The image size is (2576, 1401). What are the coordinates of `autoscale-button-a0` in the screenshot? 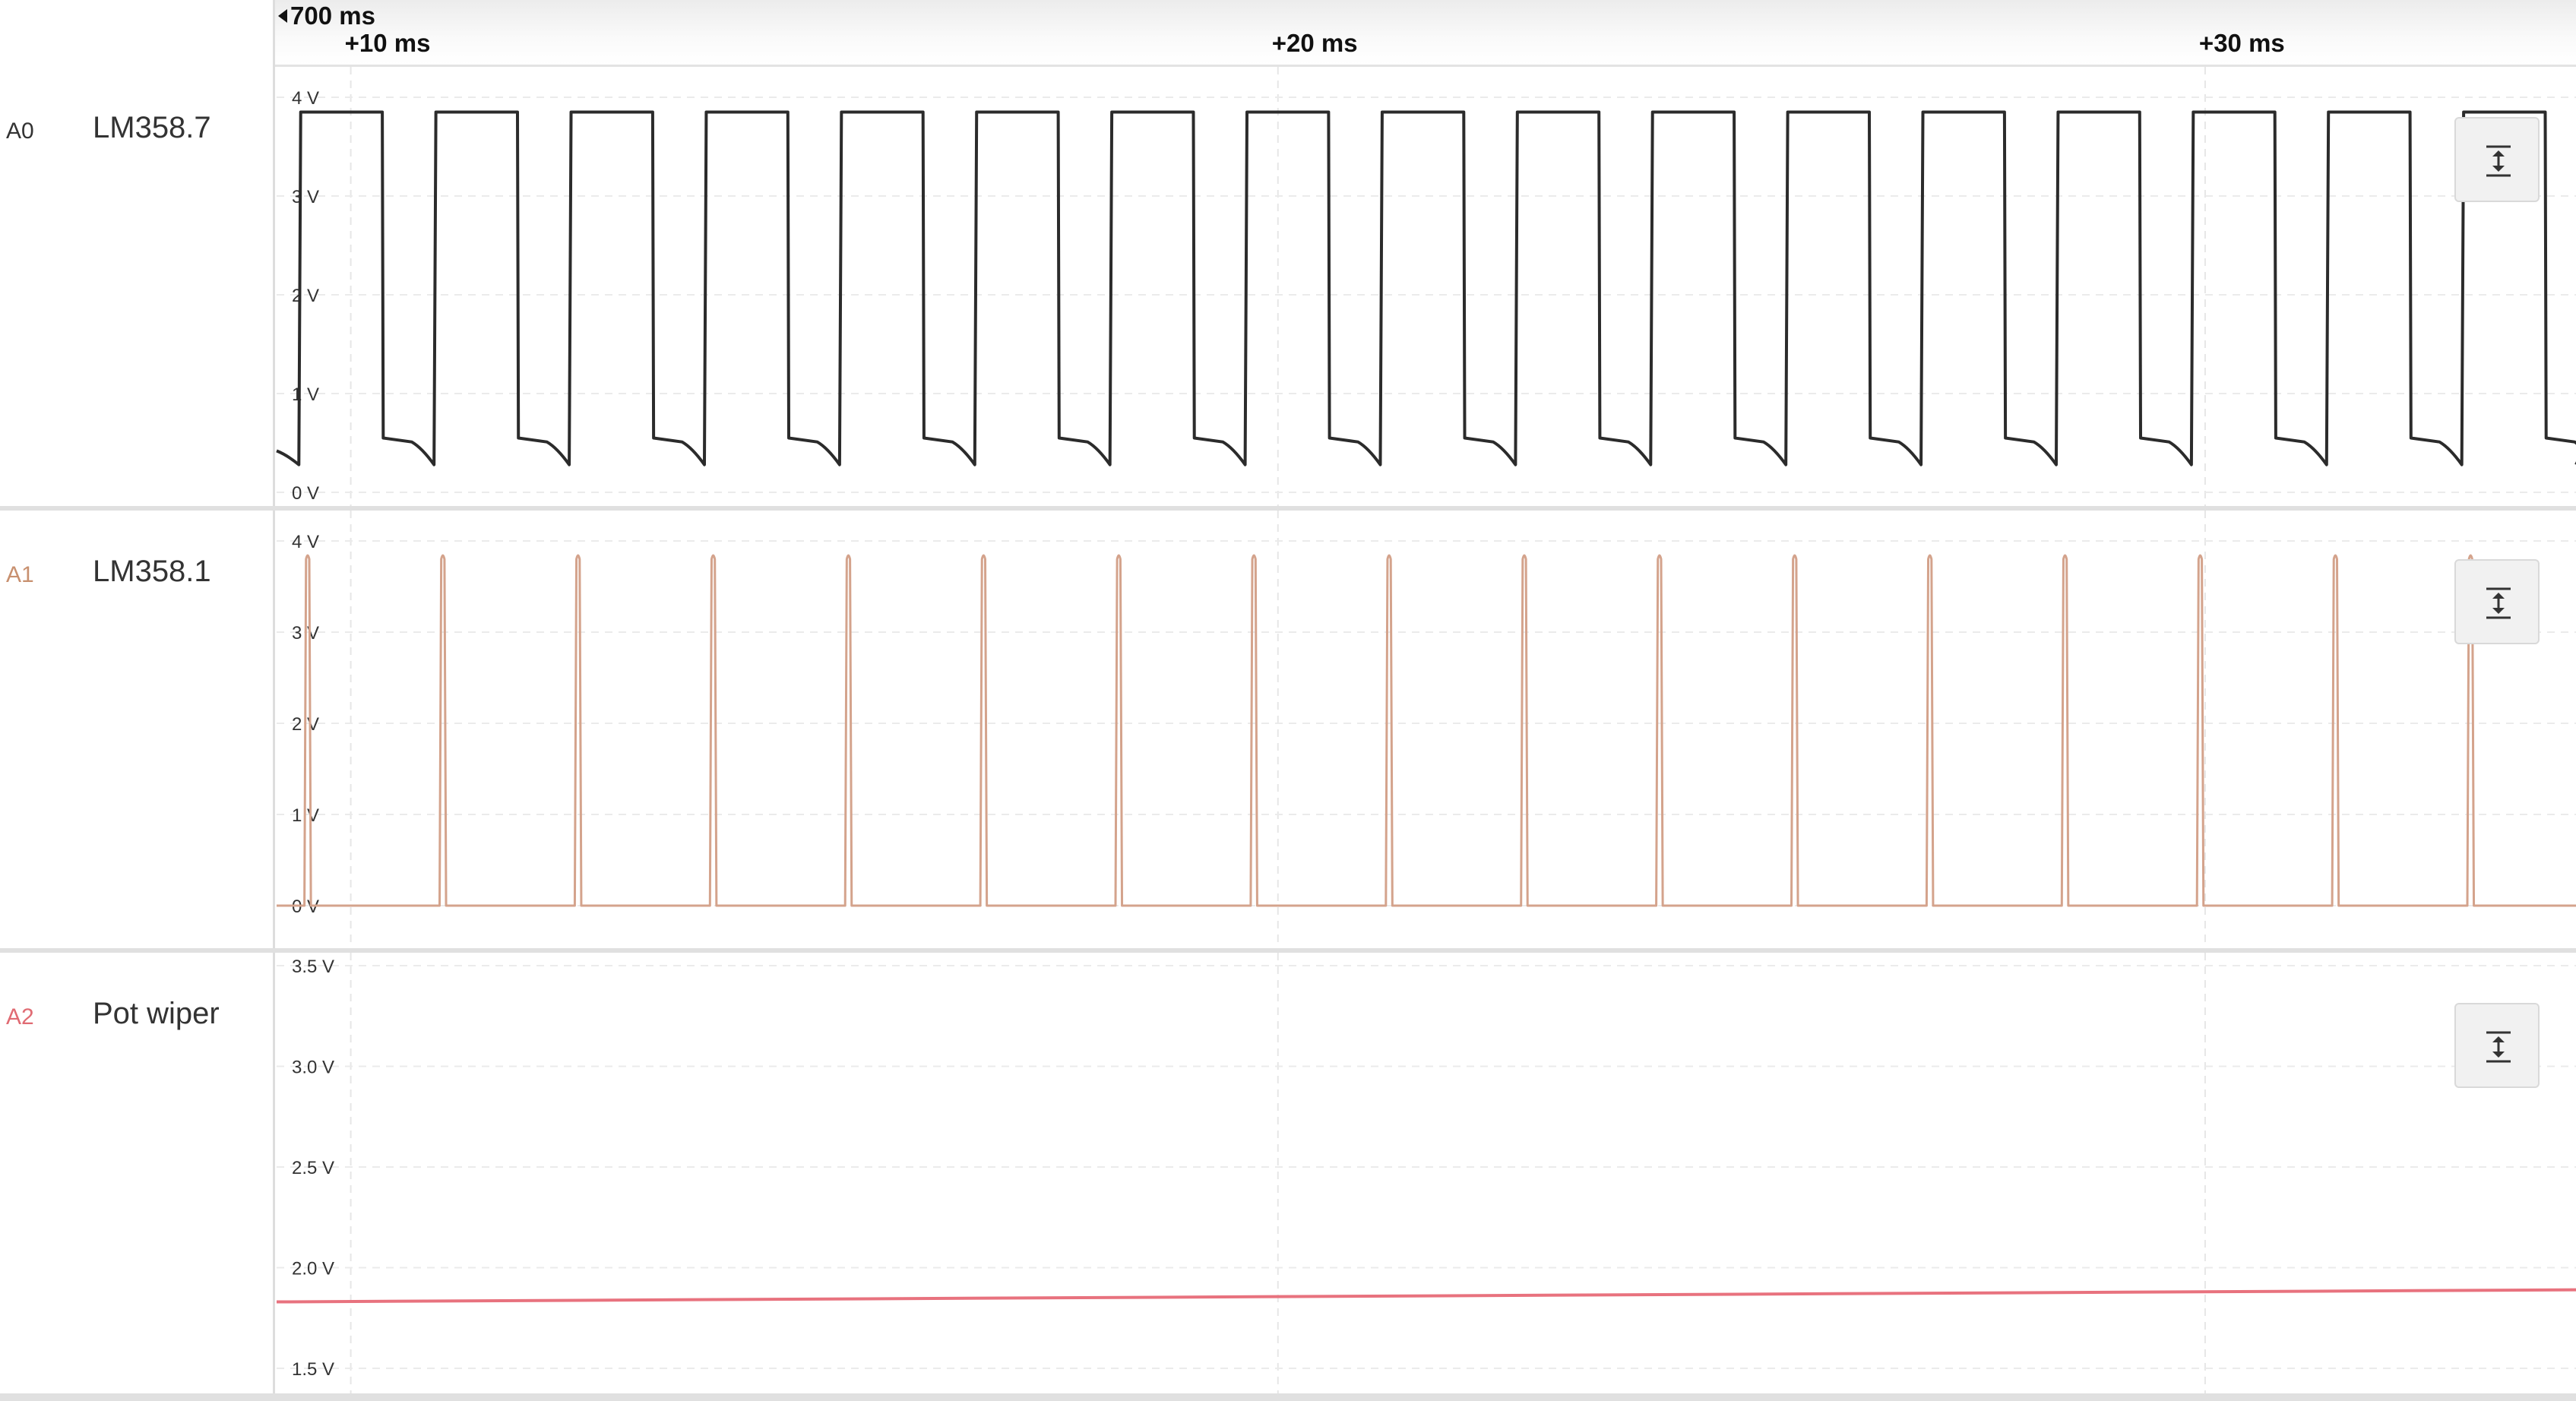 It's located at (2497, 160).